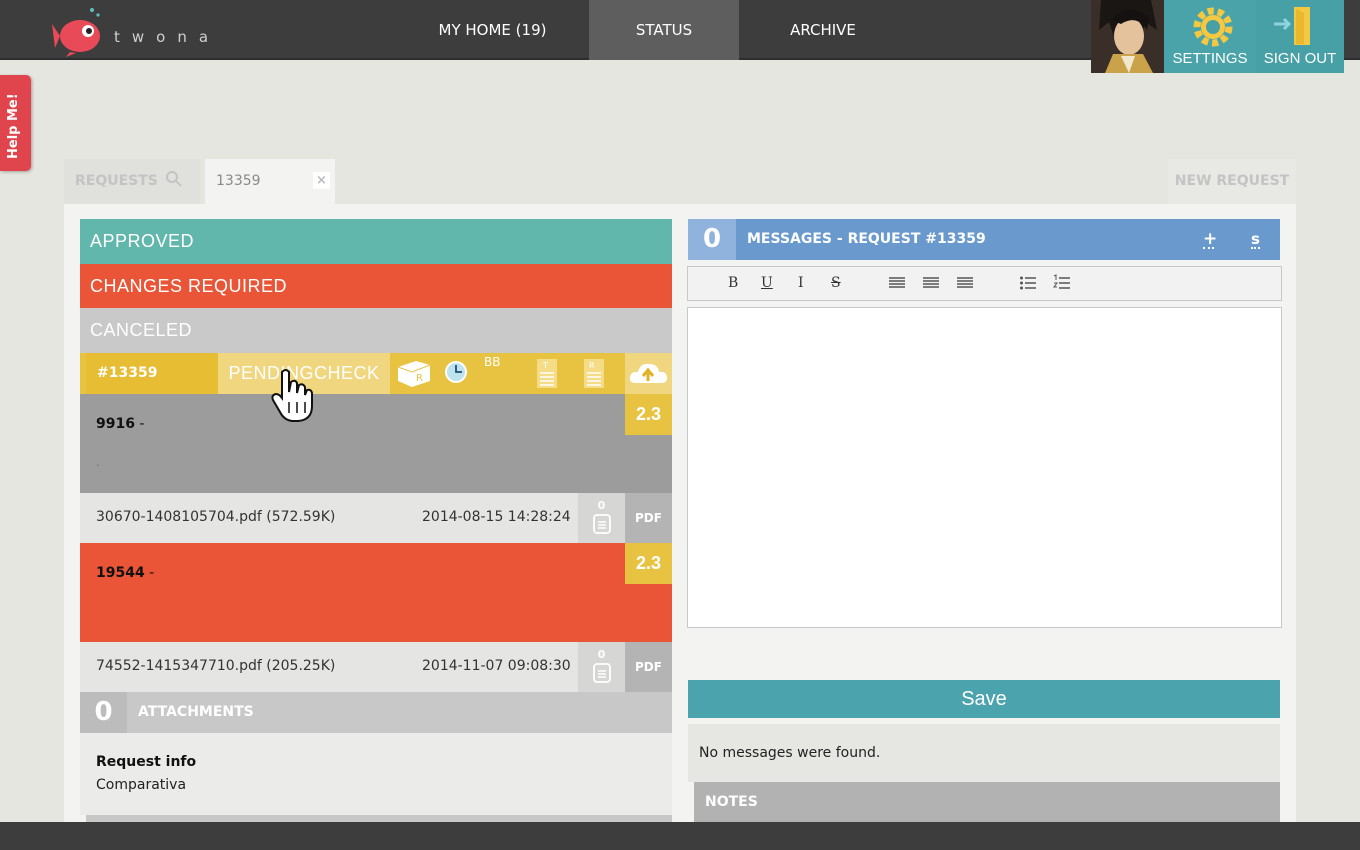 The height and width of the screenshot is (850, 1360). Describe the element at coordinates (1292, 26) in the screenshot. I see `exit-door-icon` at that location.